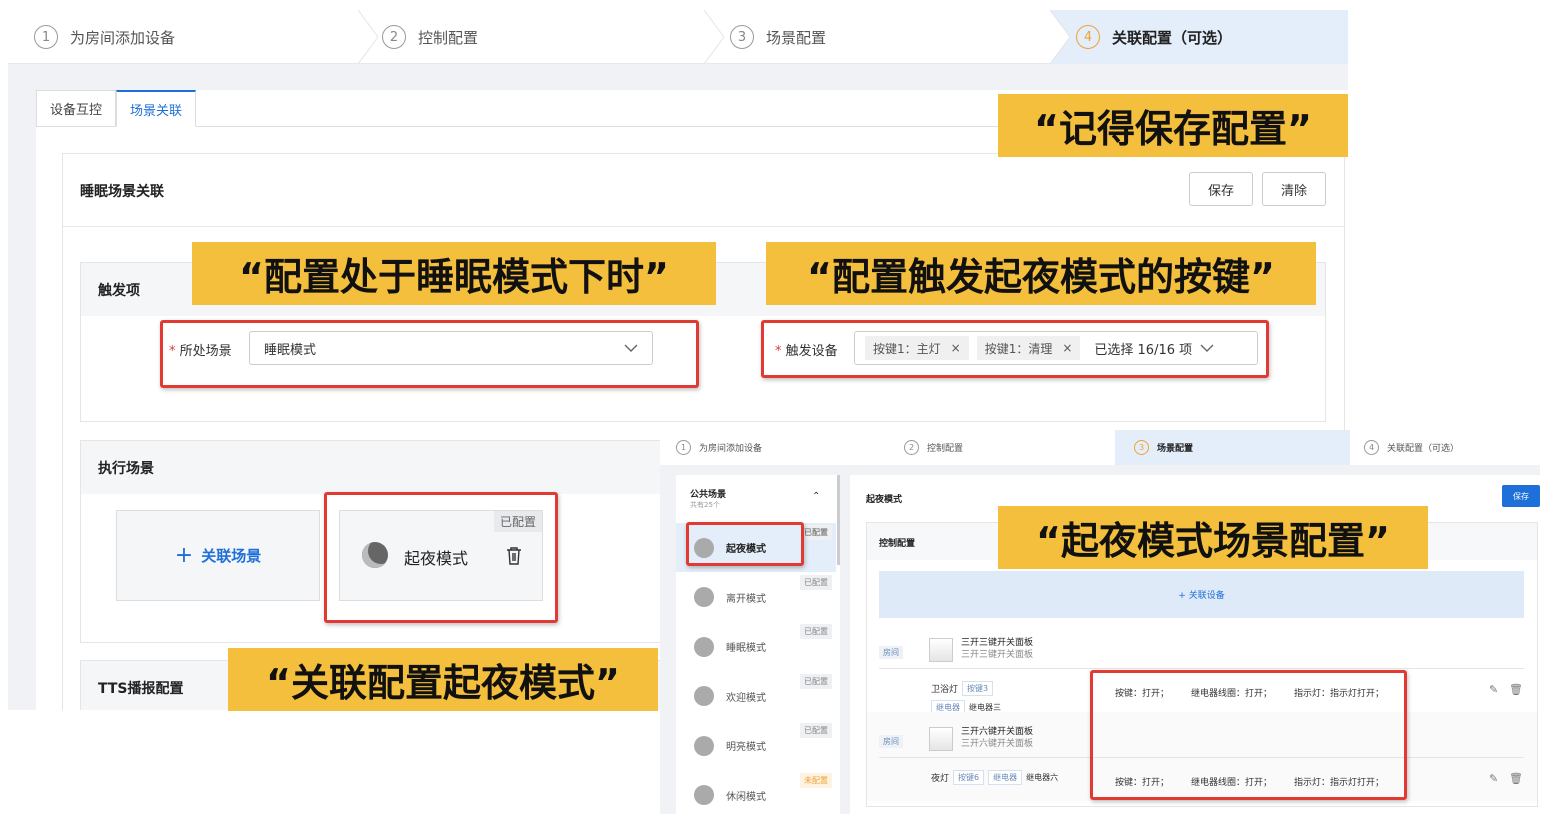  I want to click on light-name: 卫浴灯, so click(945, 690).